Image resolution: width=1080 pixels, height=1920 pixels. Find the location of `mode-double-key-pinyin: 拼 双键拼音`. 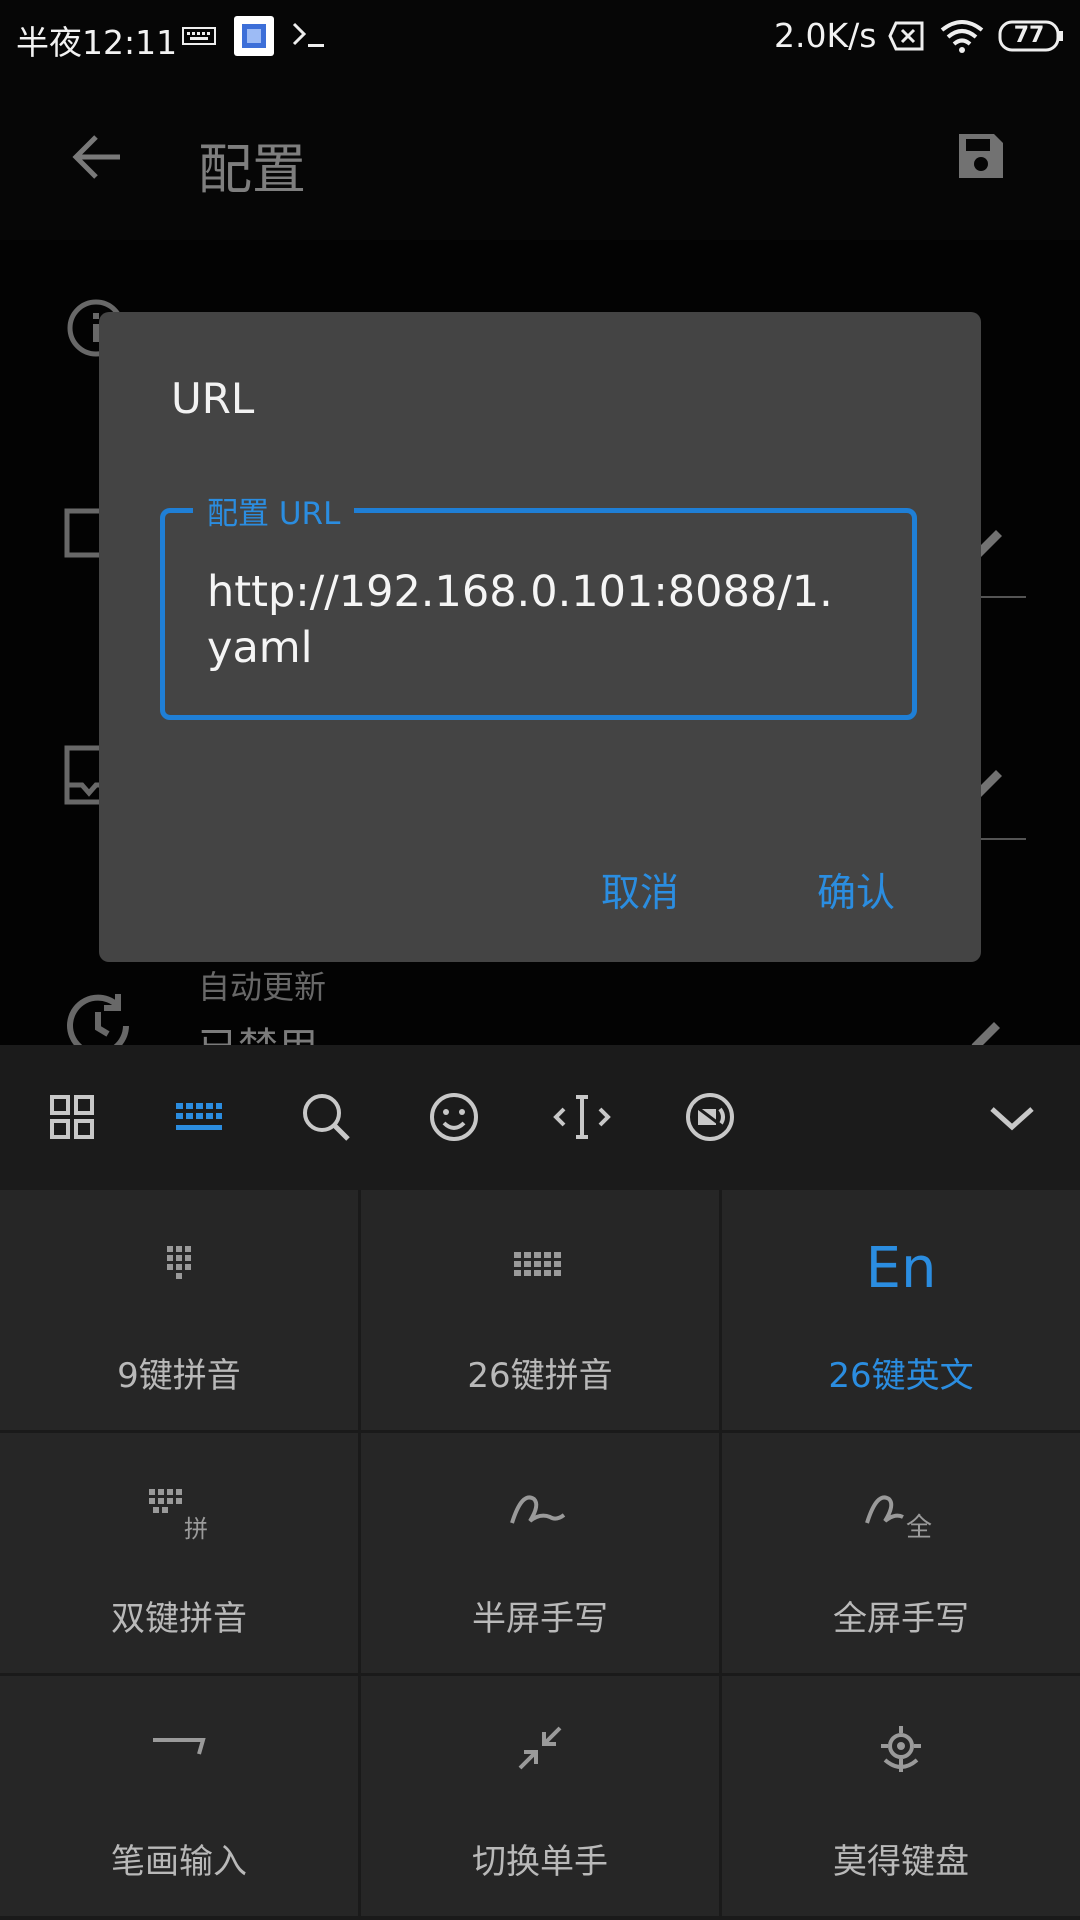

mode-double-key-pinyin: 拼 双键拼音 is located at coordinates (179, 1553).